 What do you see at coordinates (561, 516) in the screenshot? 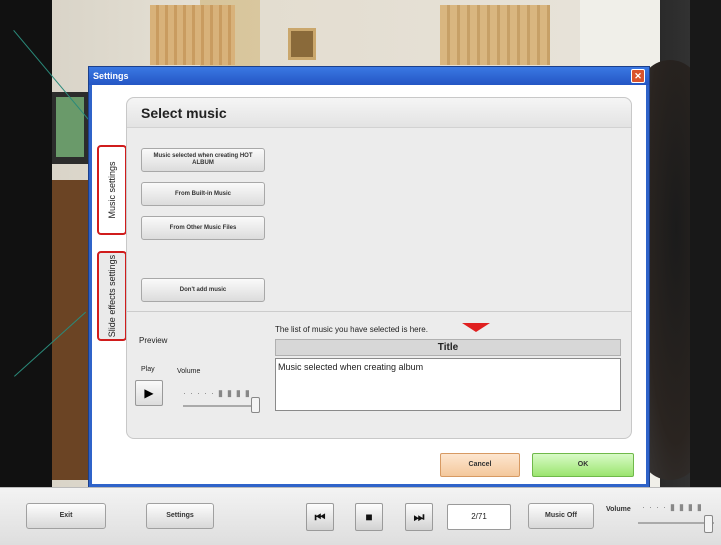
I see `music-toggle-button: Music Off` at bounding box center [561, 516].